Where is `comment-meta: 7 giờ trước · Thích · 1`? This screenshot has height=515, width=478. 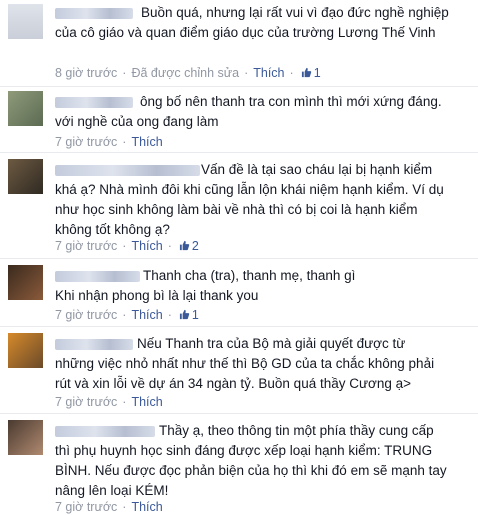 comment-meta: 7 giờ trước · Thích · 1 is located at coordinates (127, 315).